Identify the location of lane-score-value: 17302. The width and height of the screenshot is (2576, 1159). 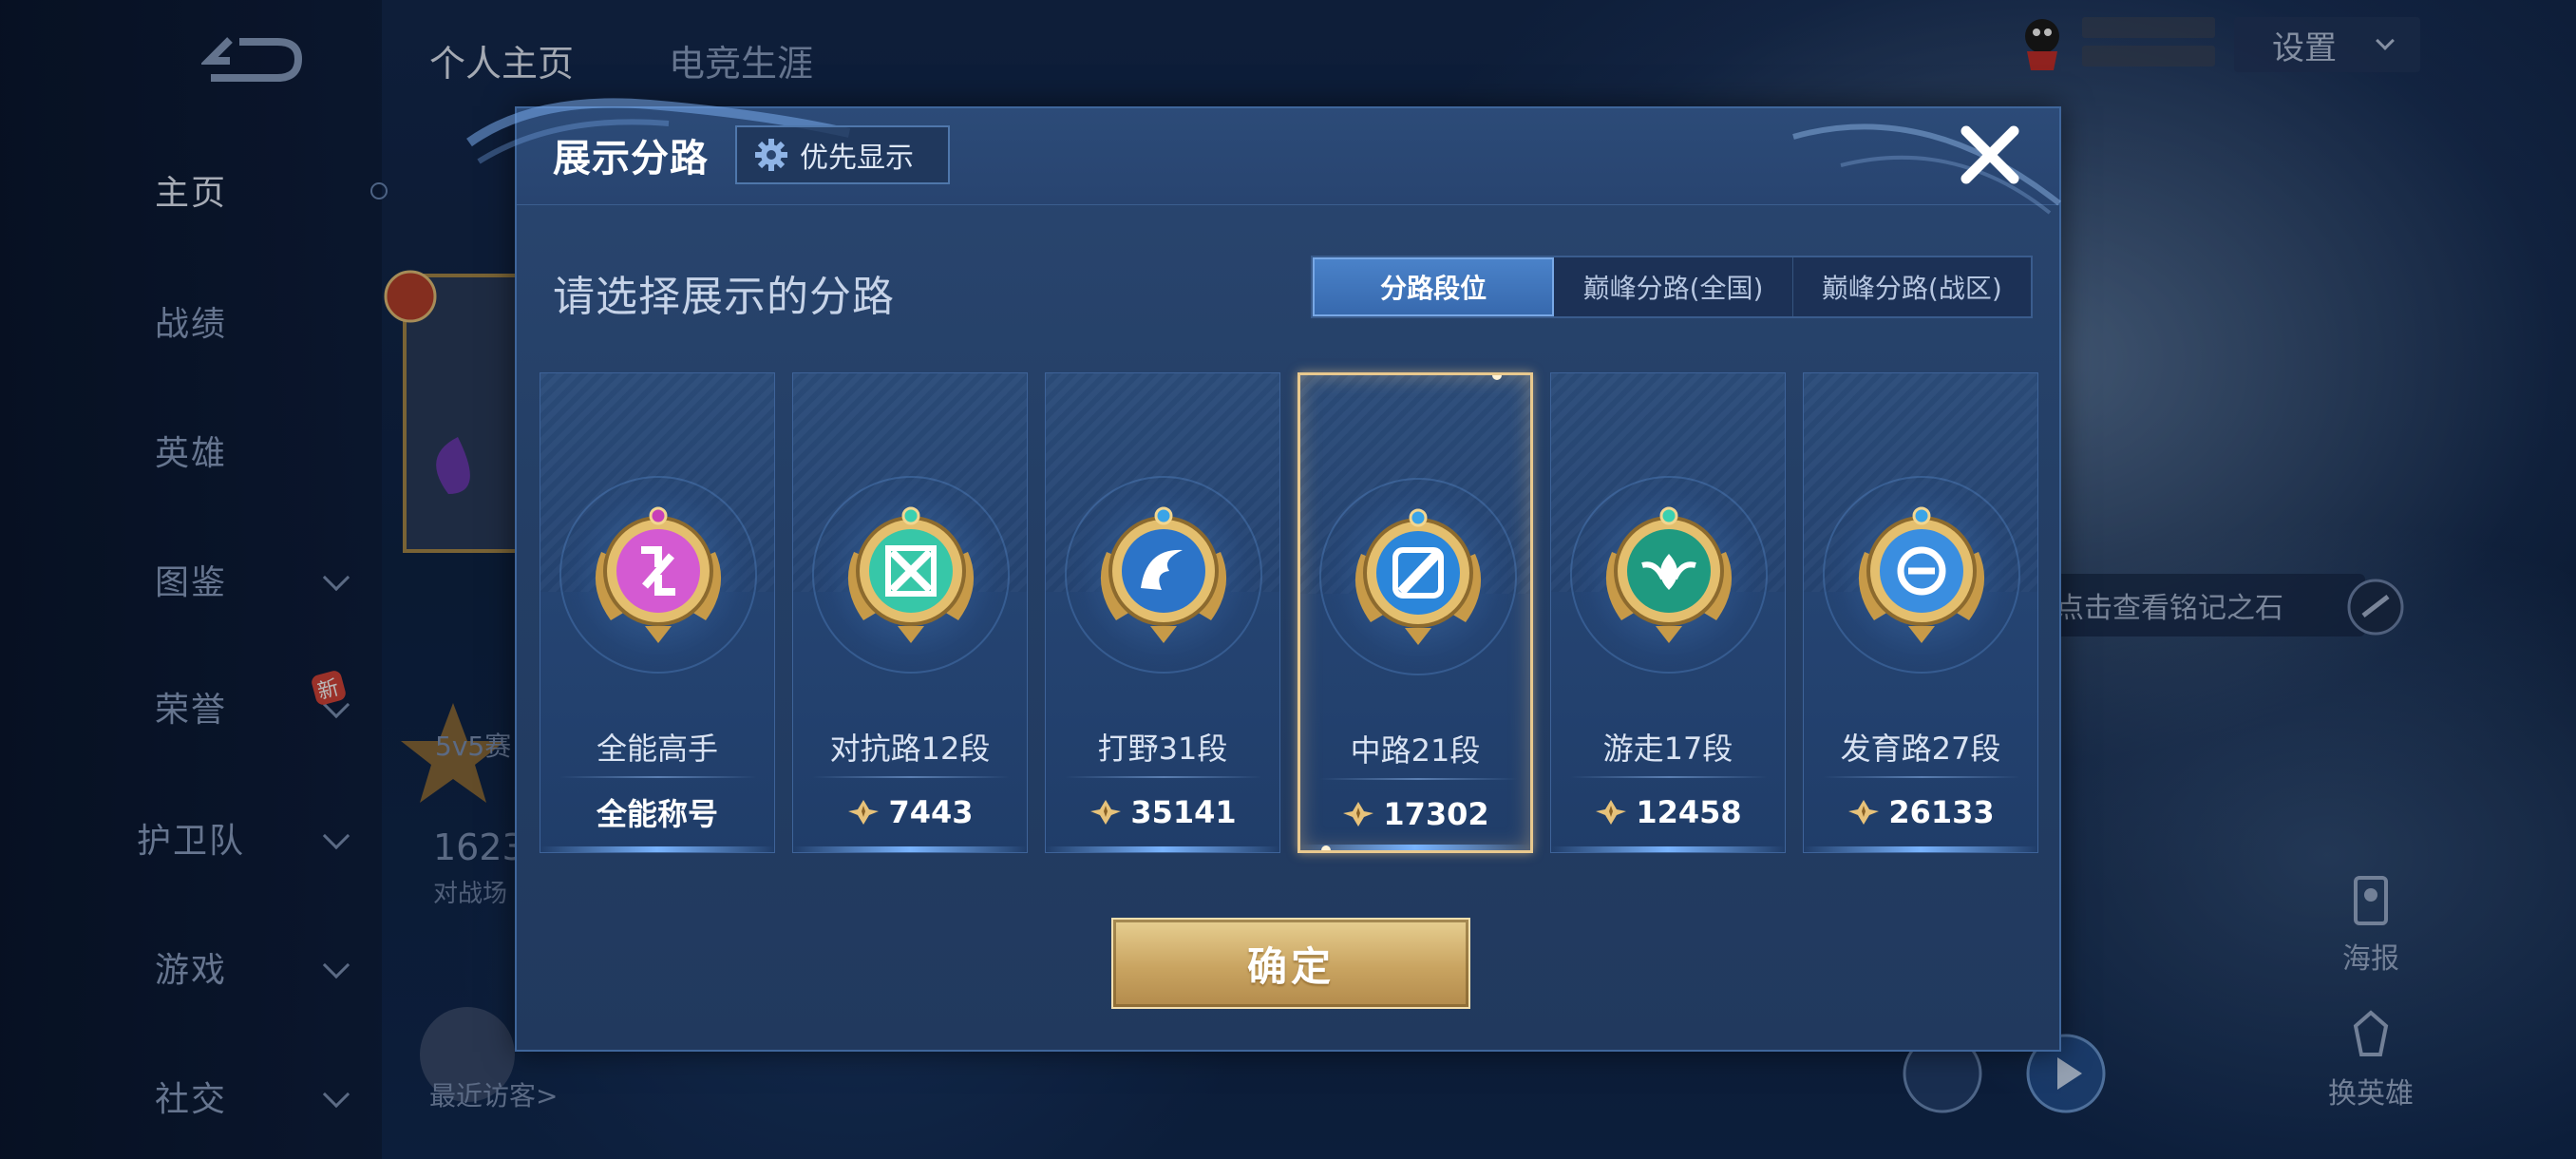
(1436, 814).